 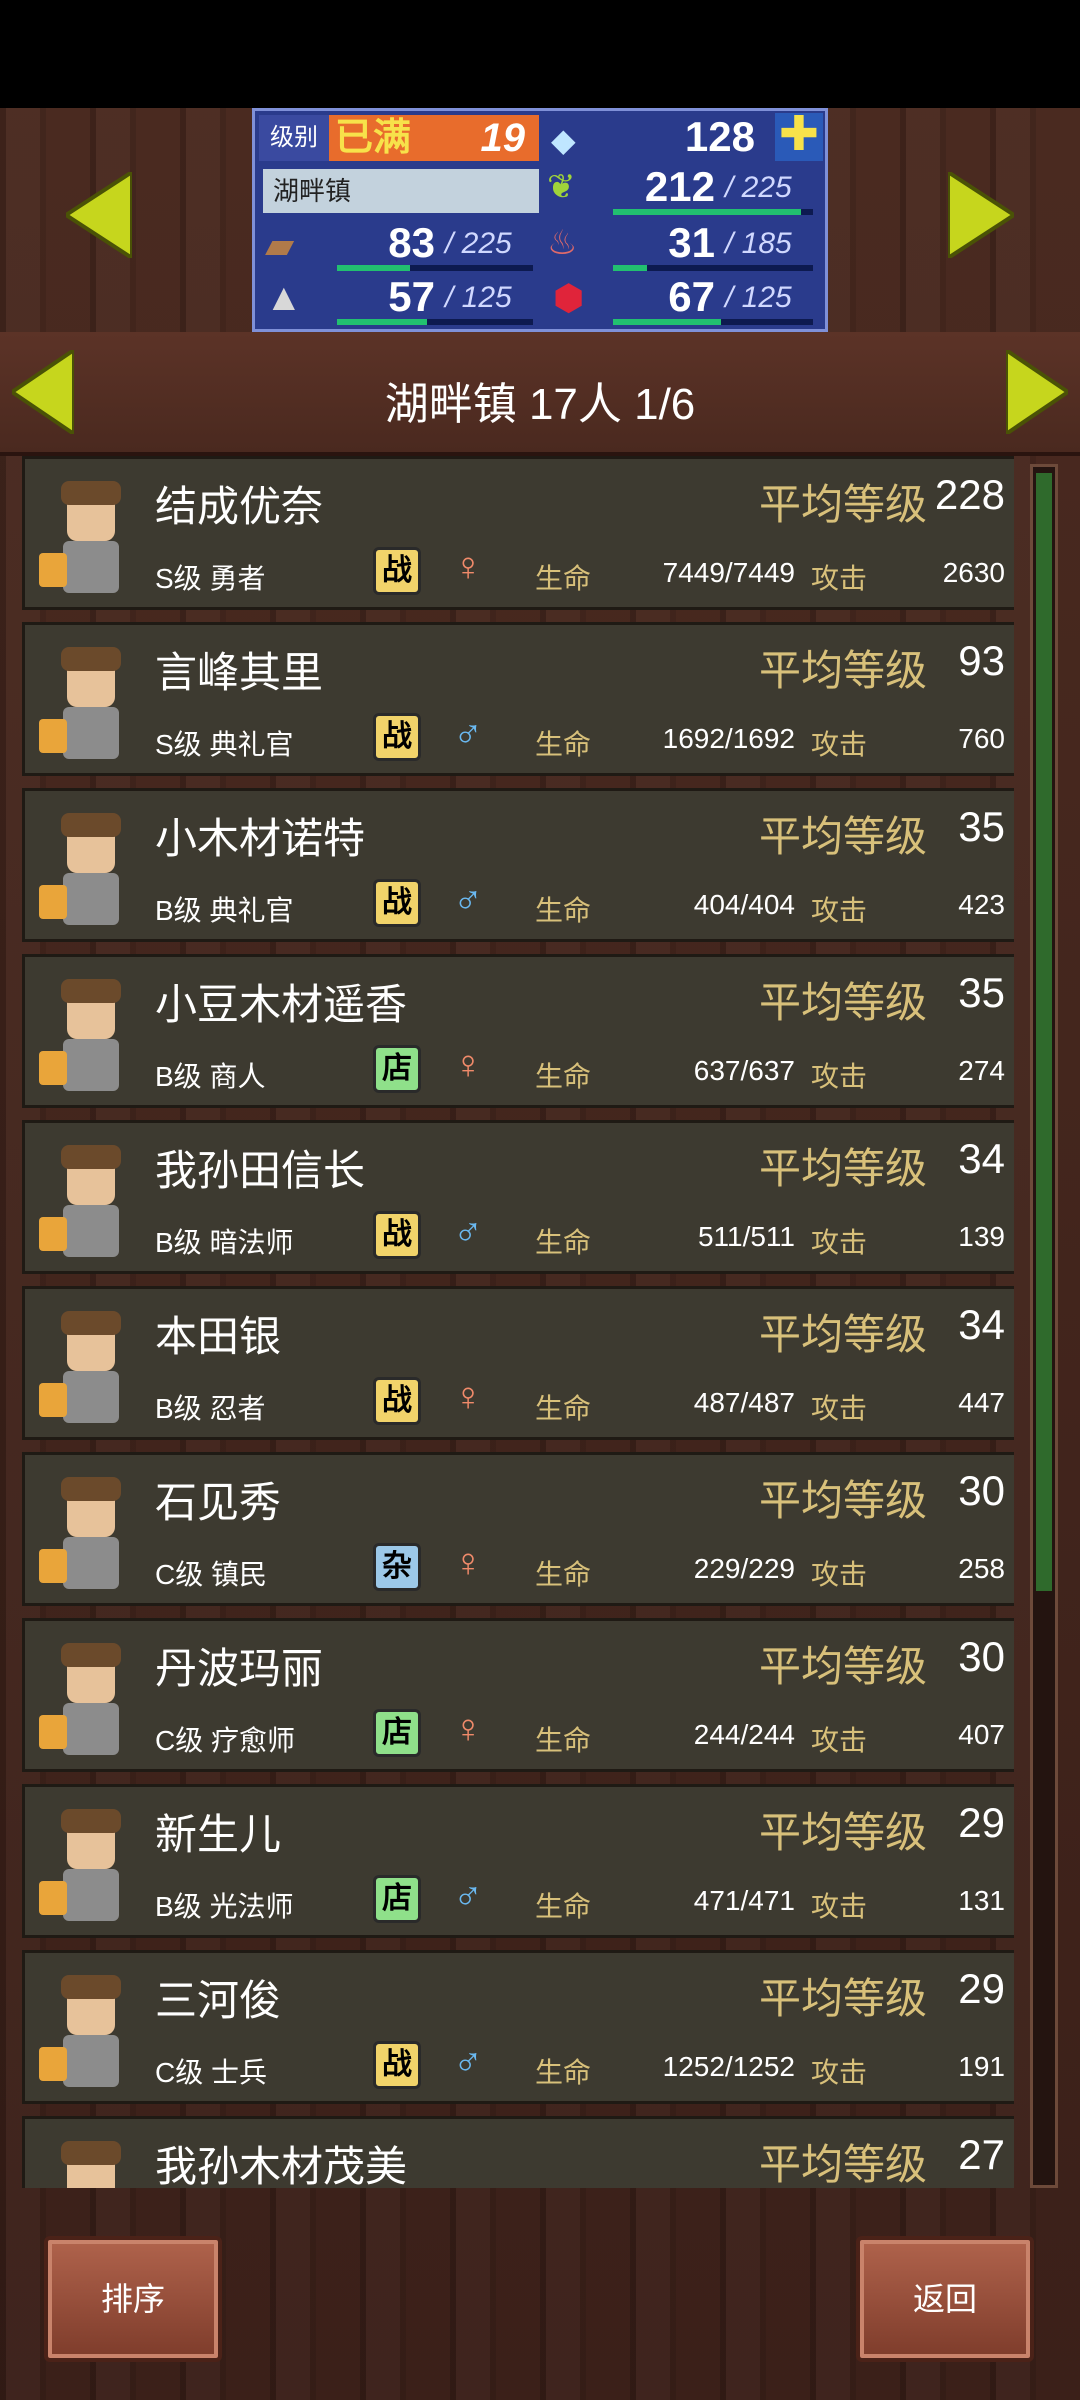 I want to click on town-name-field: 湖畔镇, so click(x=401, y=191).